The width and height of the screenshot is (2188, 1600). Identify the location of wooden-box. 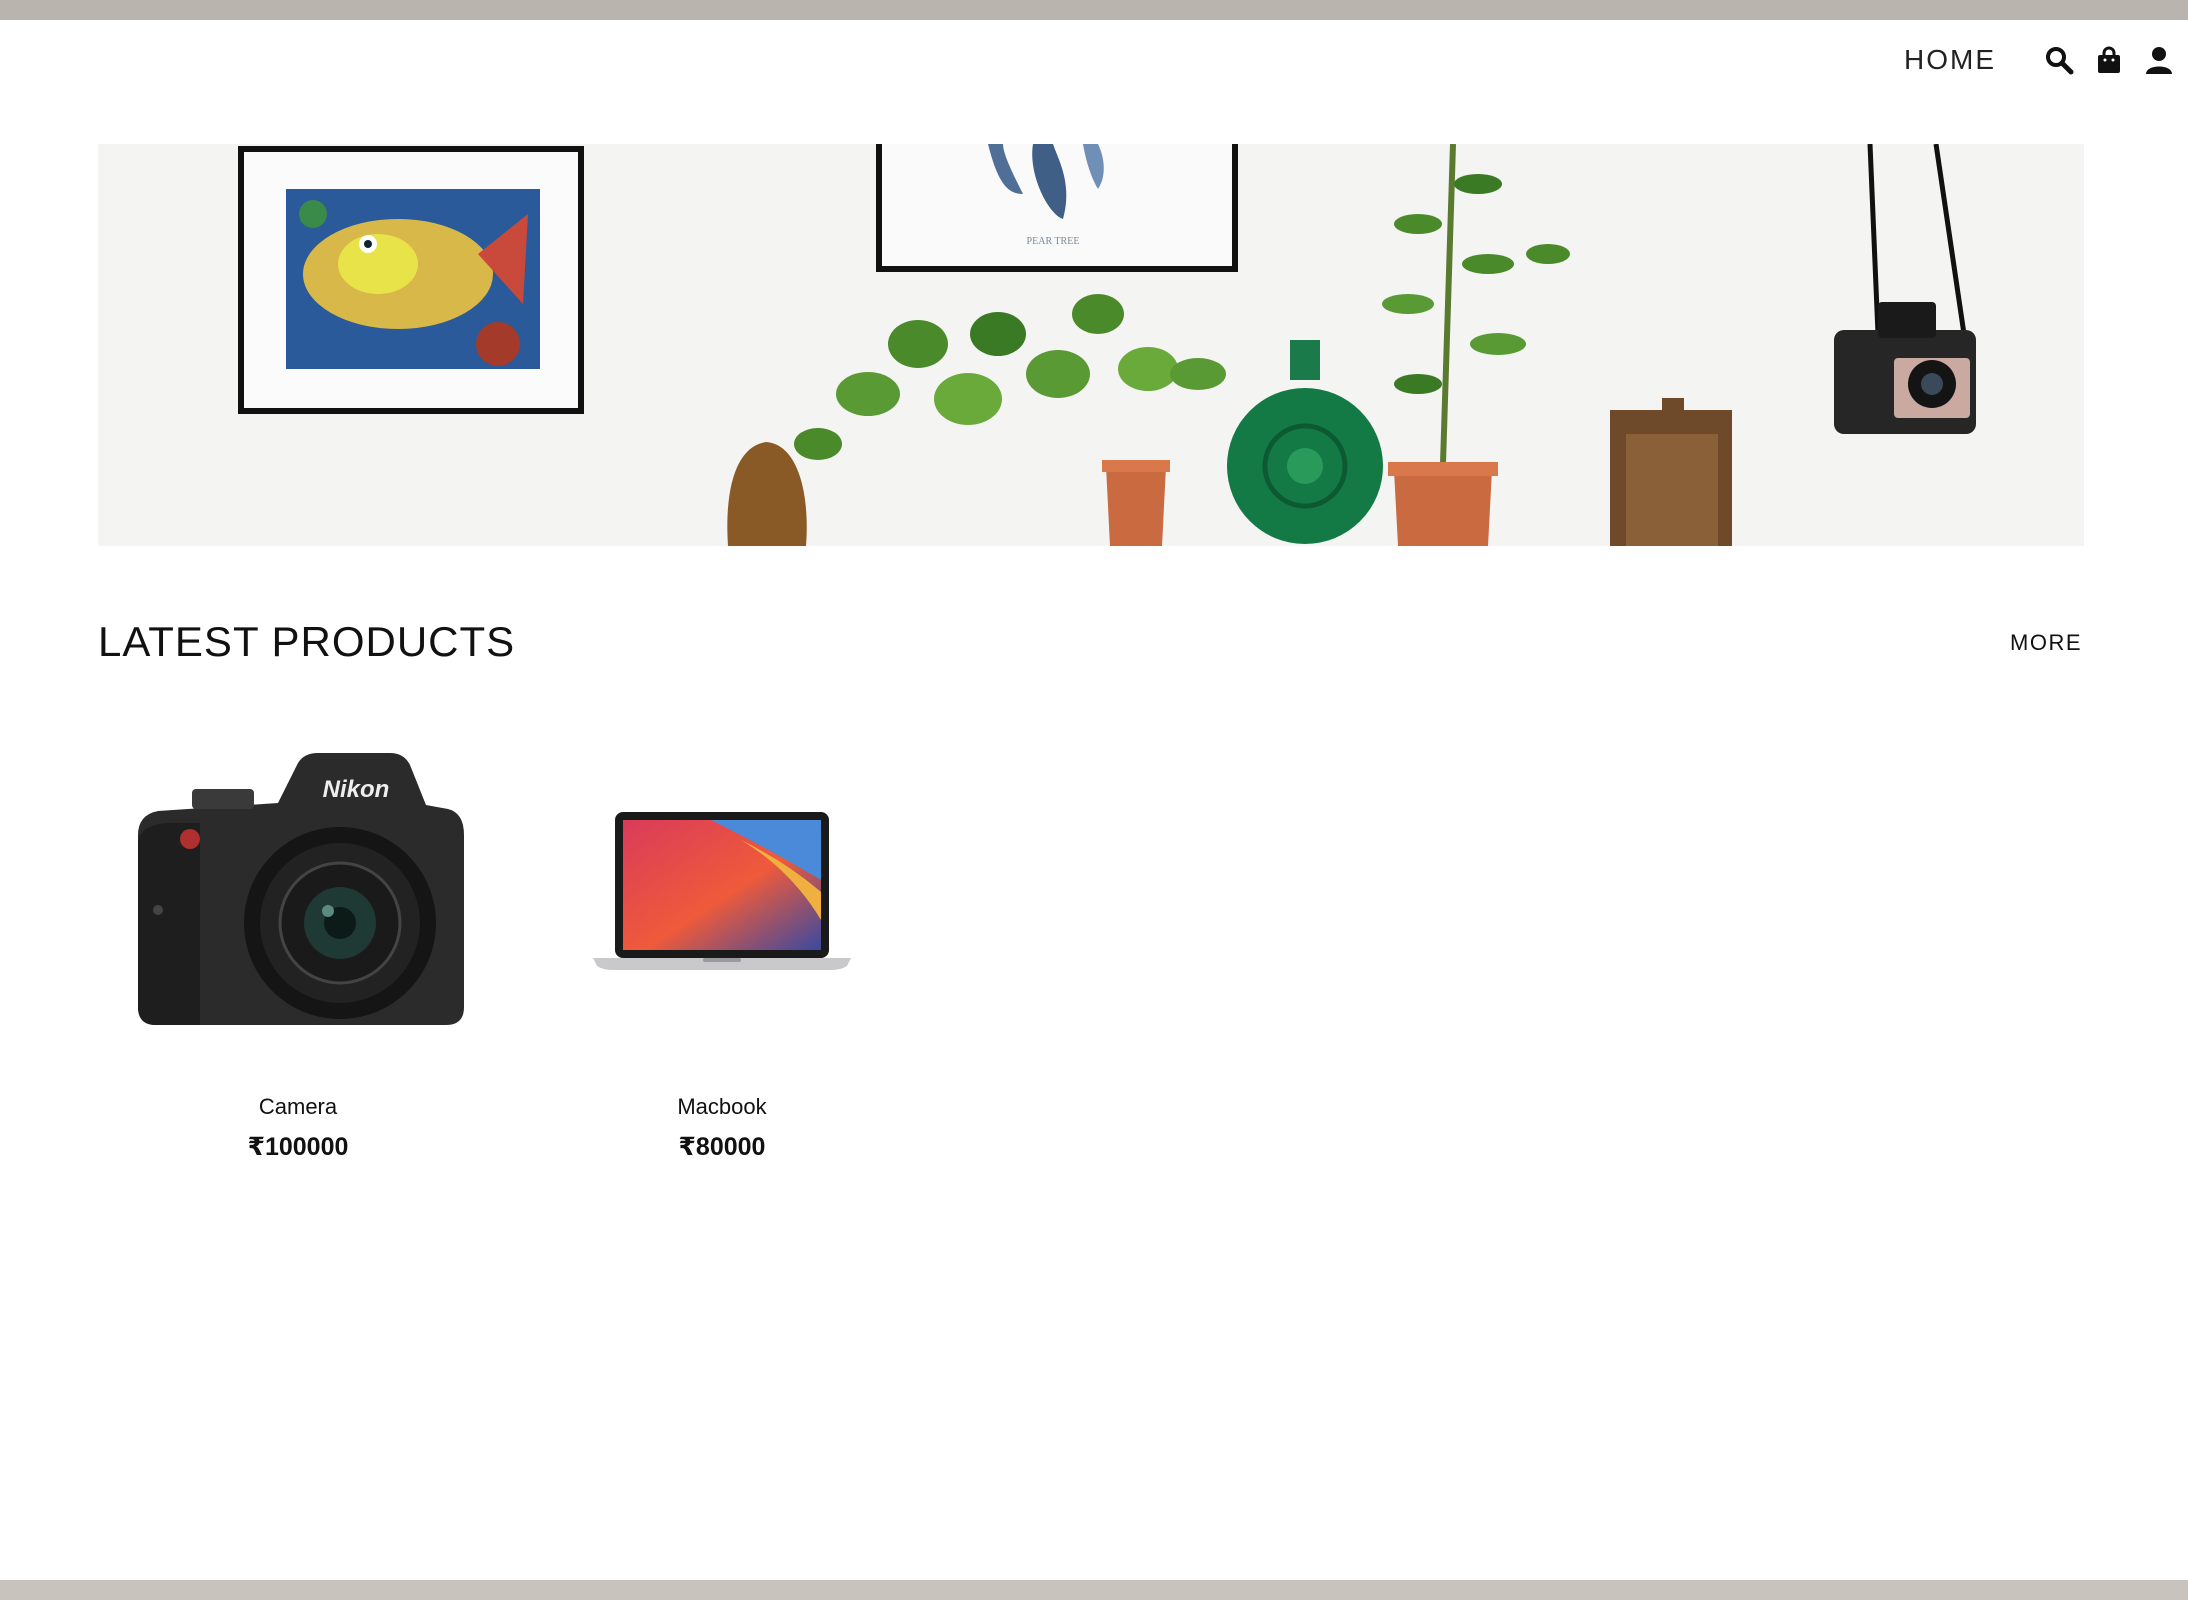
(1671, 472).